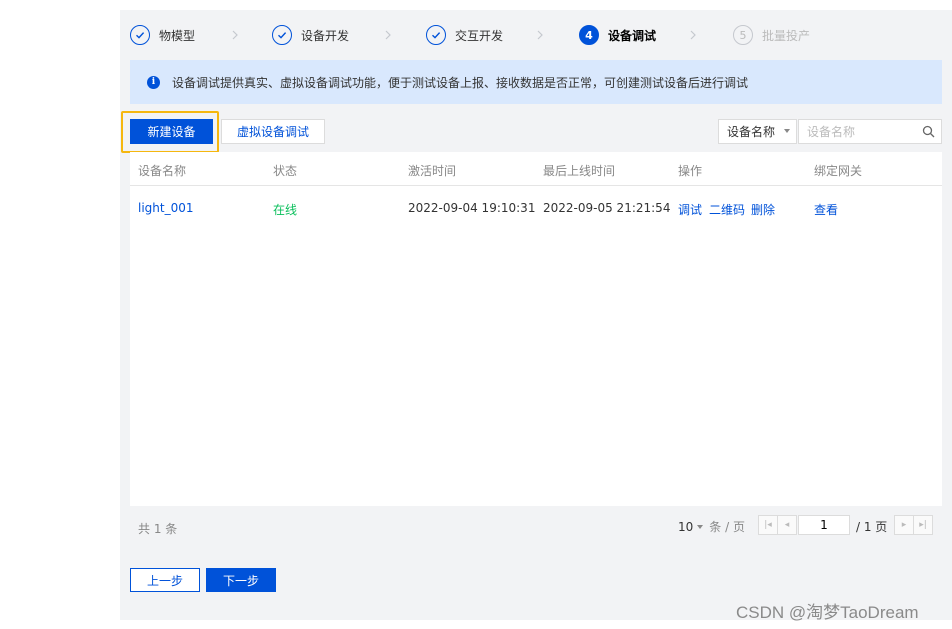 The height and width of the screenshot is (629, 952). Describe the element at coordinates (751, 132) in the screenshot. I see `select-value: 设备名称` at that location.